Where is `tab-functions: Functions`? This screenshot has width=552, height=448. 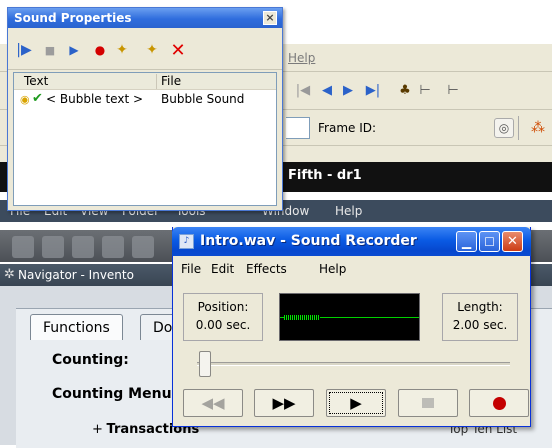
tab-functions: Functions is located at coordinates (76, 327).